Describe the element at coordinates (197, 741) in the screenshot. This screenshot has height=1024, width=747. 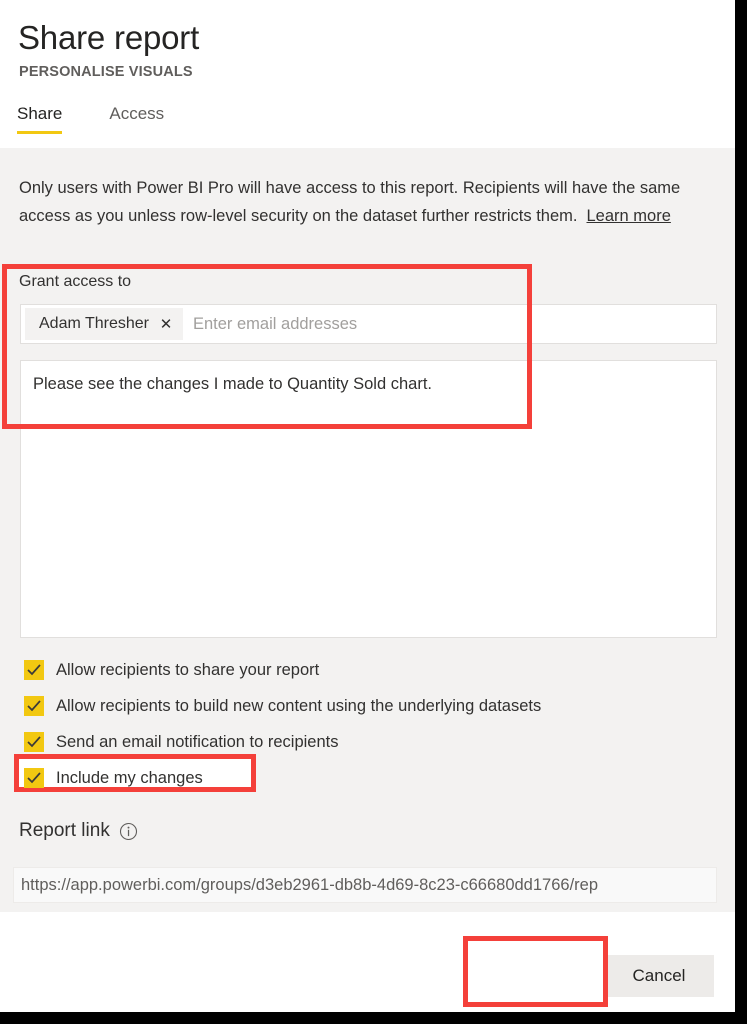
I see `option-label: Send an email notification to recipients` at that location.